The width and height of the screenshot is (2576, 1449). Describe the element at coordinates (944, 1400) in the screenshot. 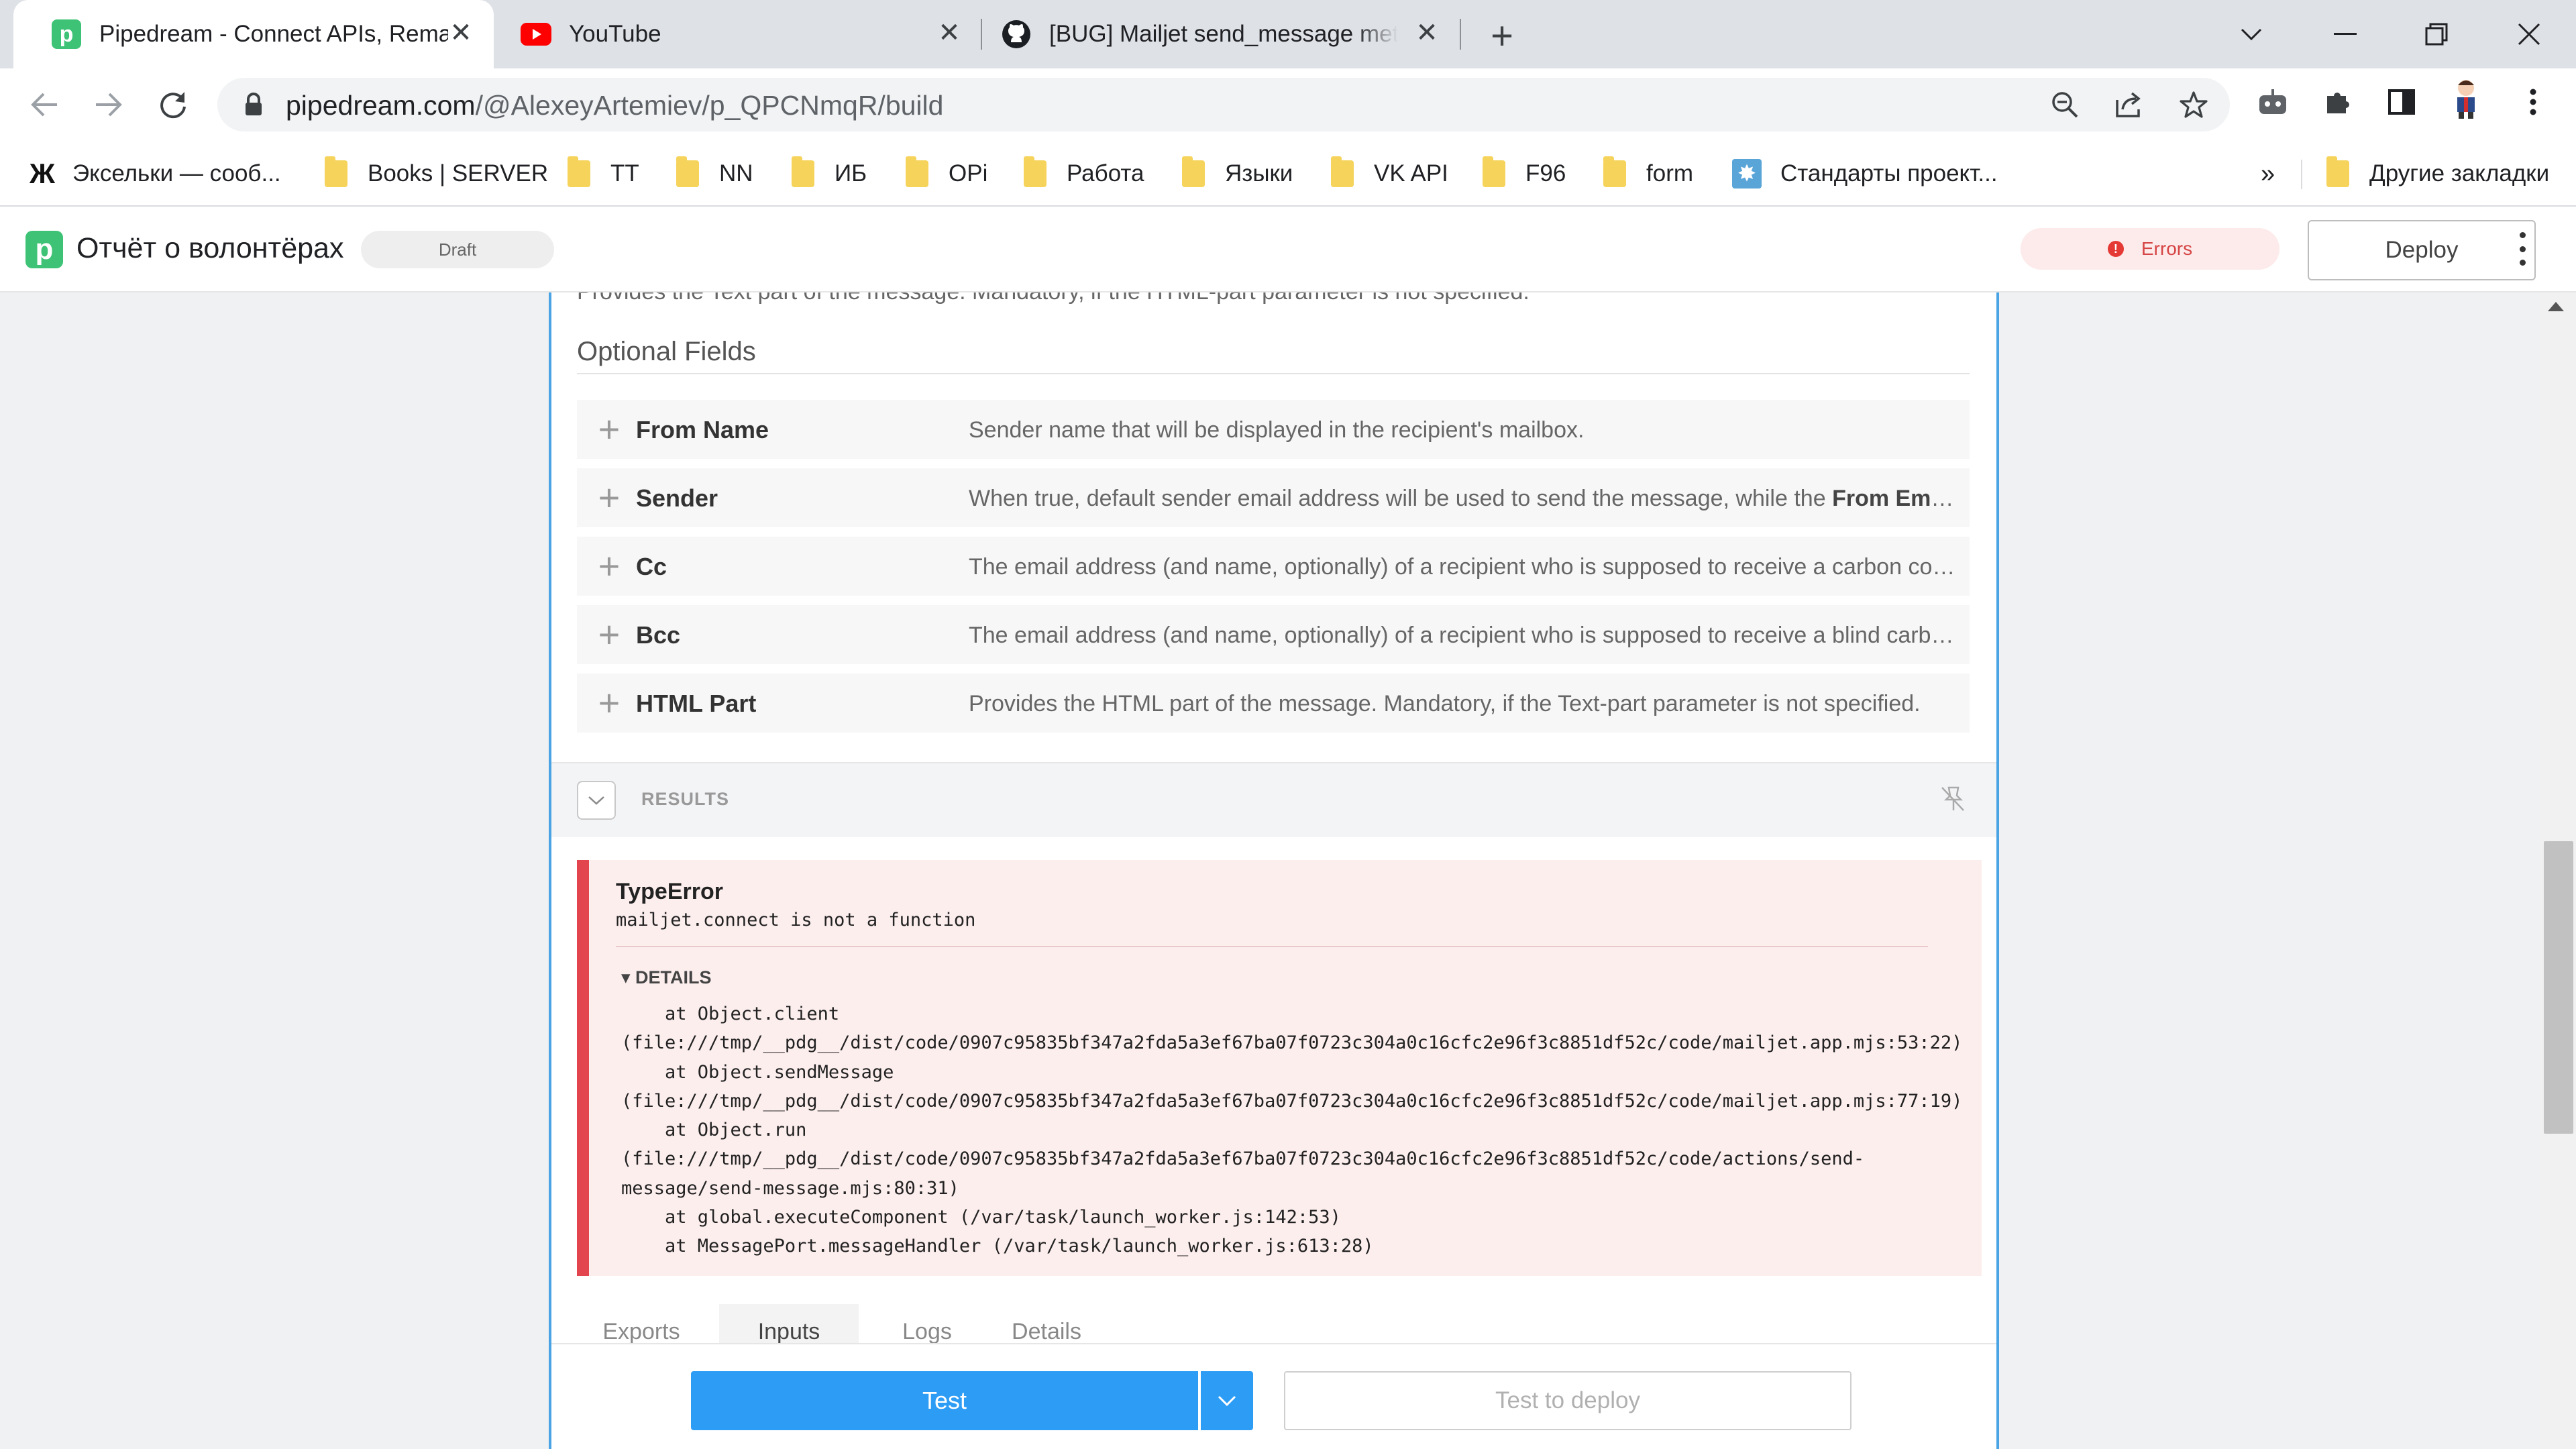

I see `test-button: Test` at that location.